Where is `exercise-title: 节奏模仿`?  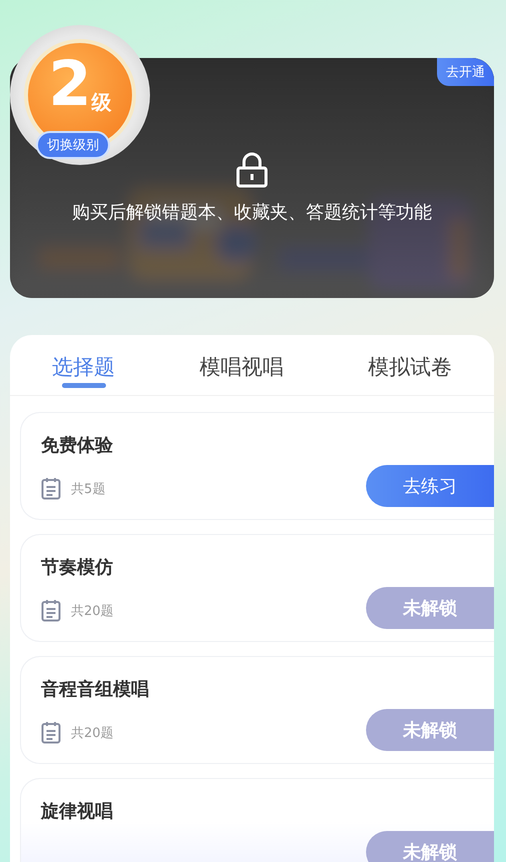 exercise-title: 节奏模仿 is located at coordinates (77, 567).